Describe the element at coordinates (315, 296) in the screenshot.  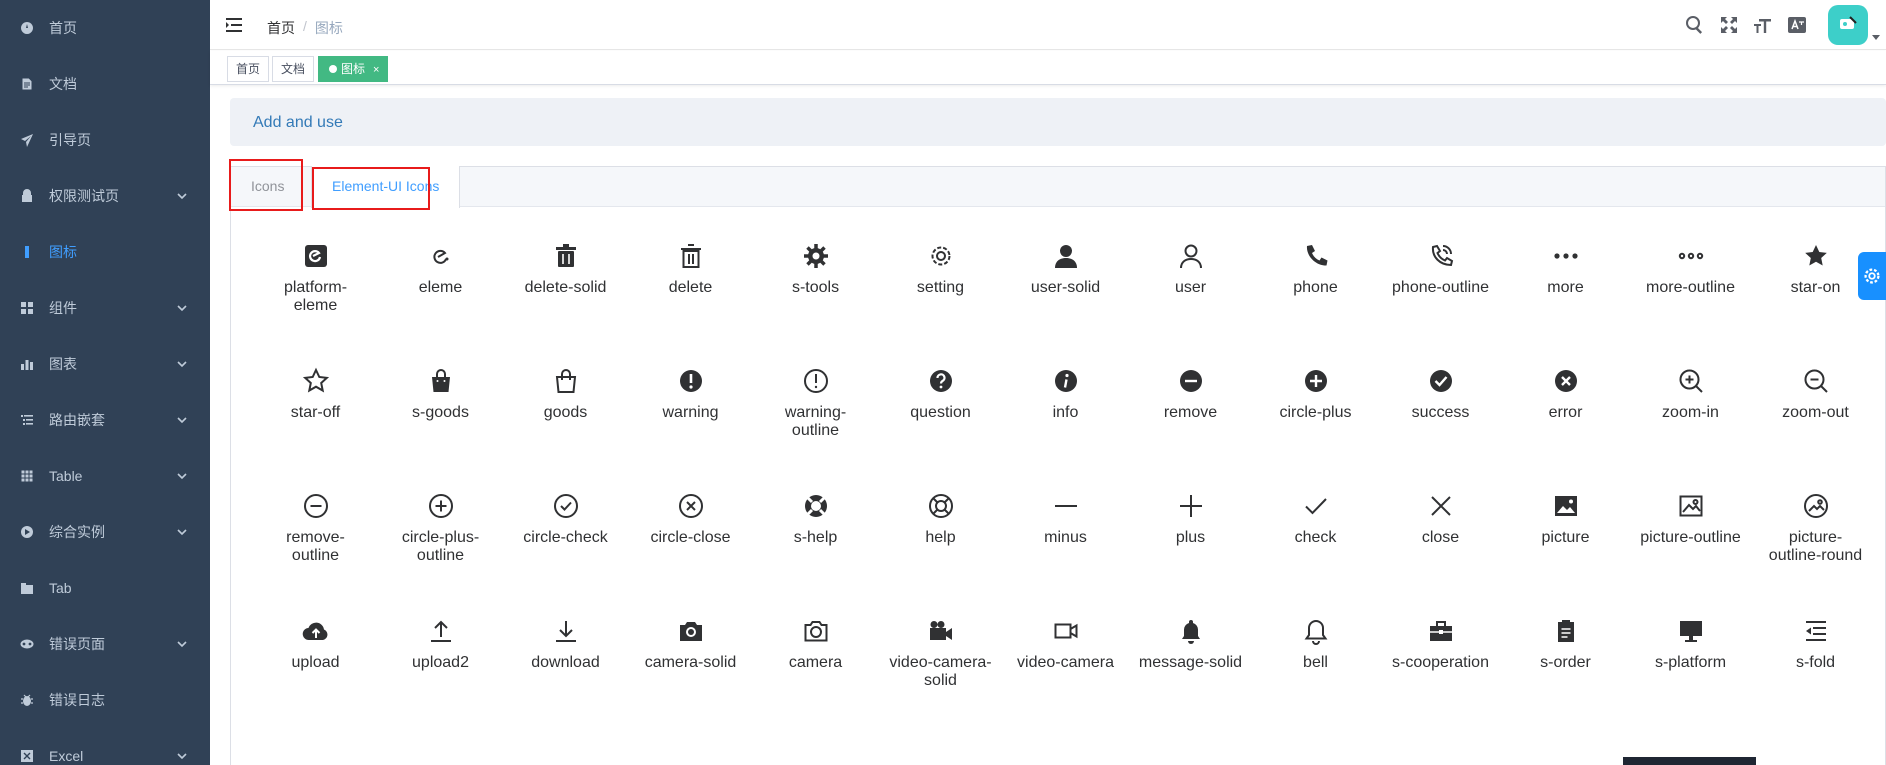
I see `icon-label: platform-eleme` at that location.